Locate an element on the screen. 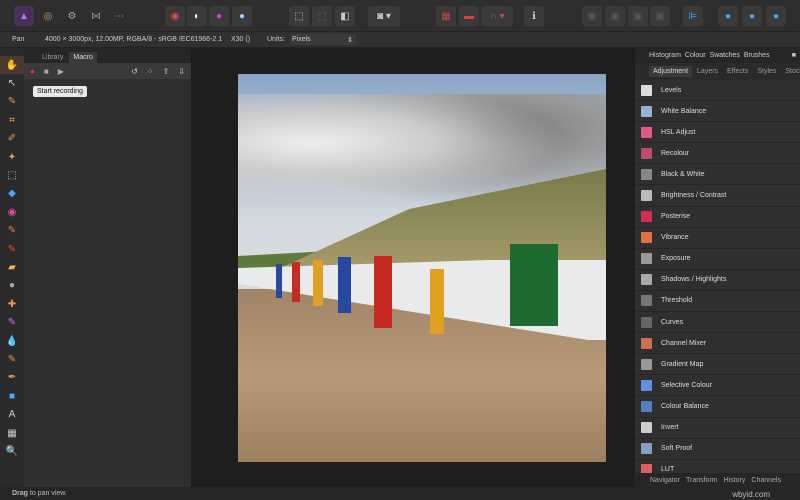 The image size is (800, 500). adjustment-item: Black & White is located at coordinates (717, 175).